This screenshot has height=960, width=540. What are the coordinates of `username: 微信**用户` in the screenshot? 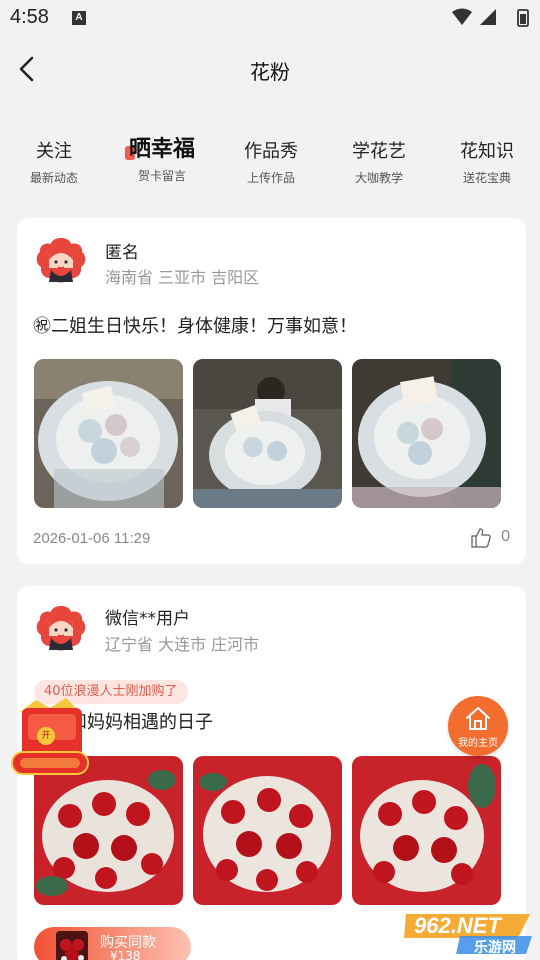 It's located at (147, 619).